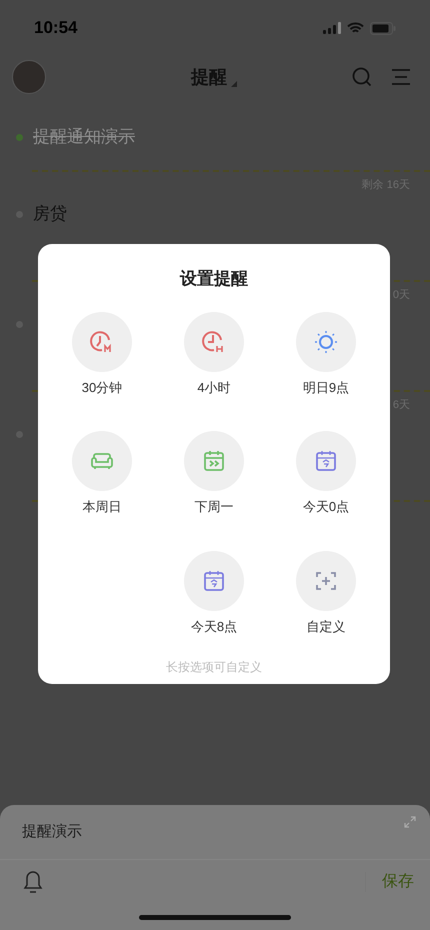  What do you see at coordinates (410, 822) in the screenshot?
I see `expand-icon` at bounding box center [410, 822].